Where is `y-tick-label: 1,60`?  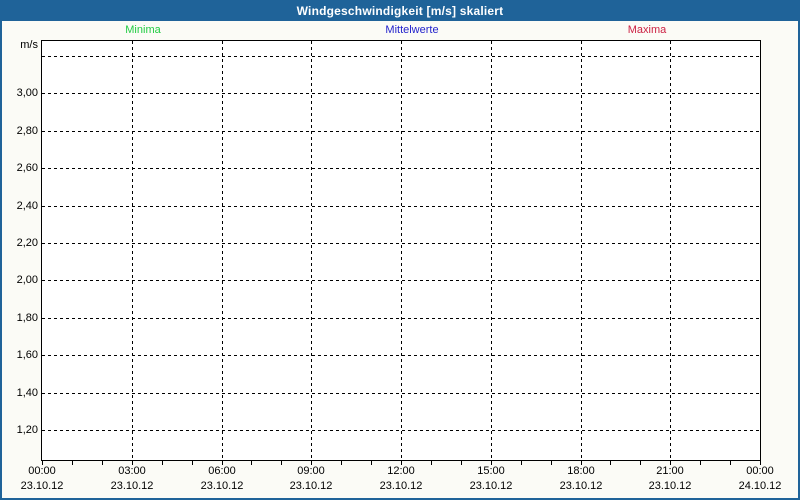 y-tick-label: 1,60 is located at coordinates (27, 355).